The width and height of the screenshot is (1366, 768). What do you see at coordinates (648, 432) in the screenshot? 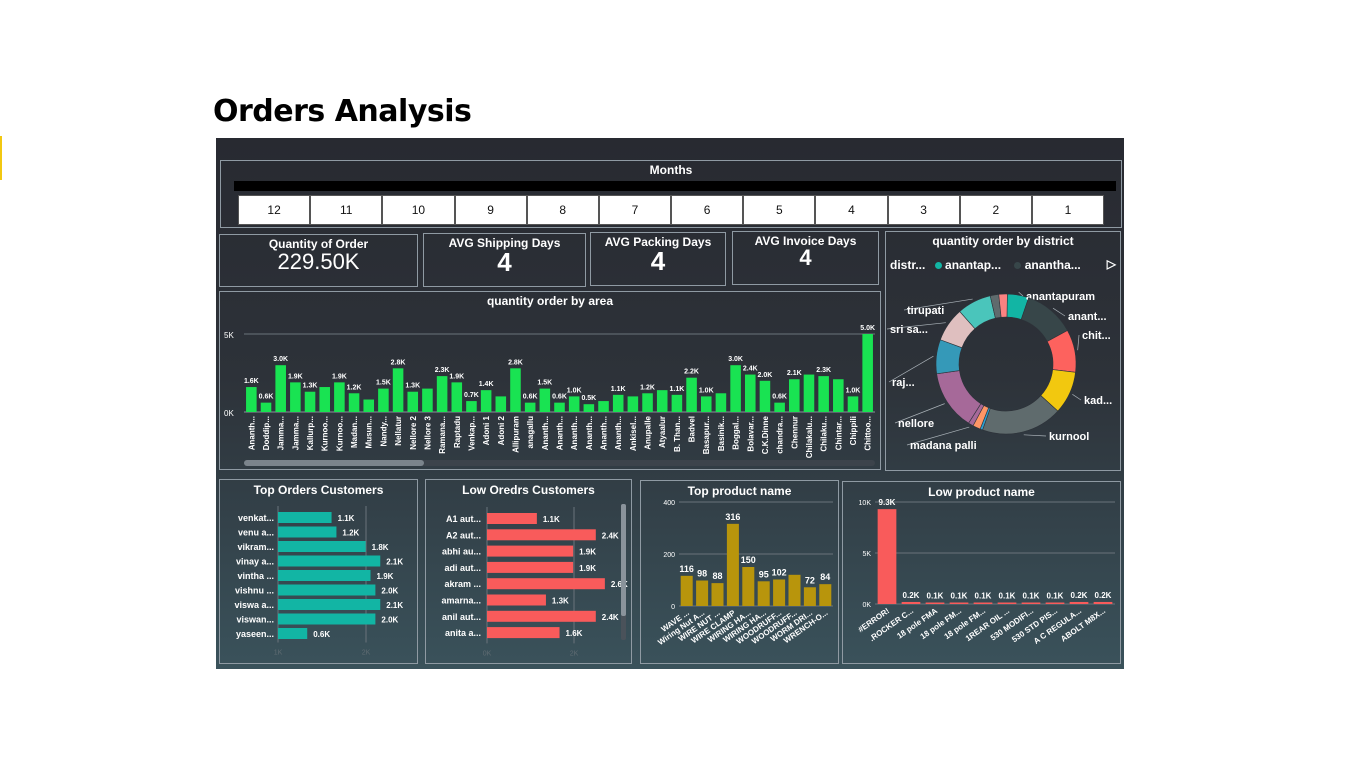
I see `x-tick-label: Anupalle` at bounding box center [648, 432].